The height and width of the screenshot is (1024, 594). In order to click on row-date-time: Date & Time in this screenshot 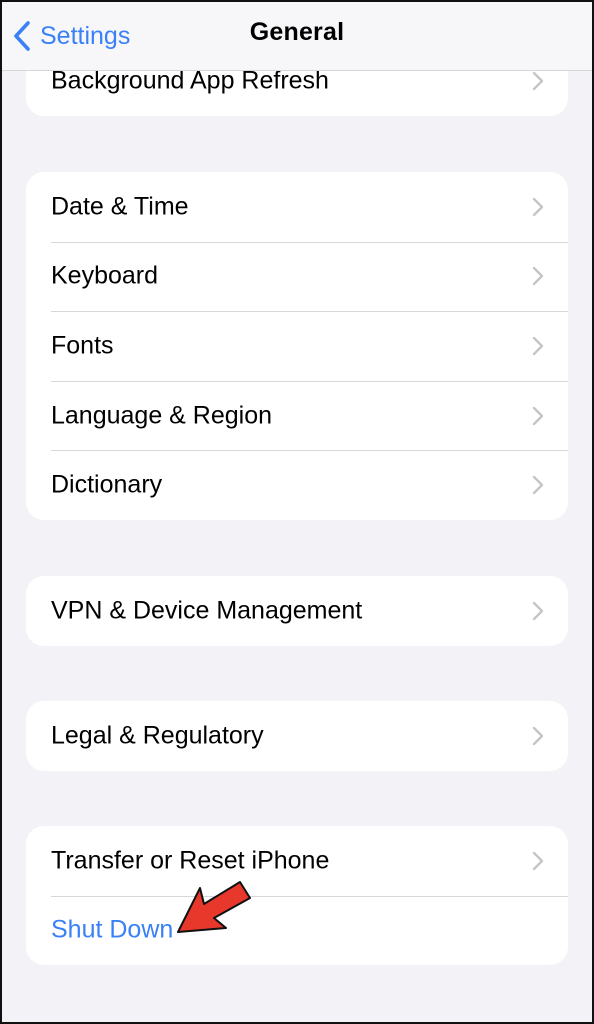, I will do `click(297, 207)`.